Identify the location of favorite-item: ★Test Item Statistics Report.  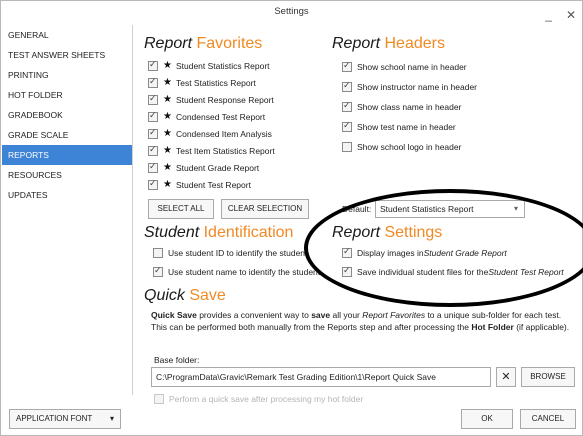
(211, 150).